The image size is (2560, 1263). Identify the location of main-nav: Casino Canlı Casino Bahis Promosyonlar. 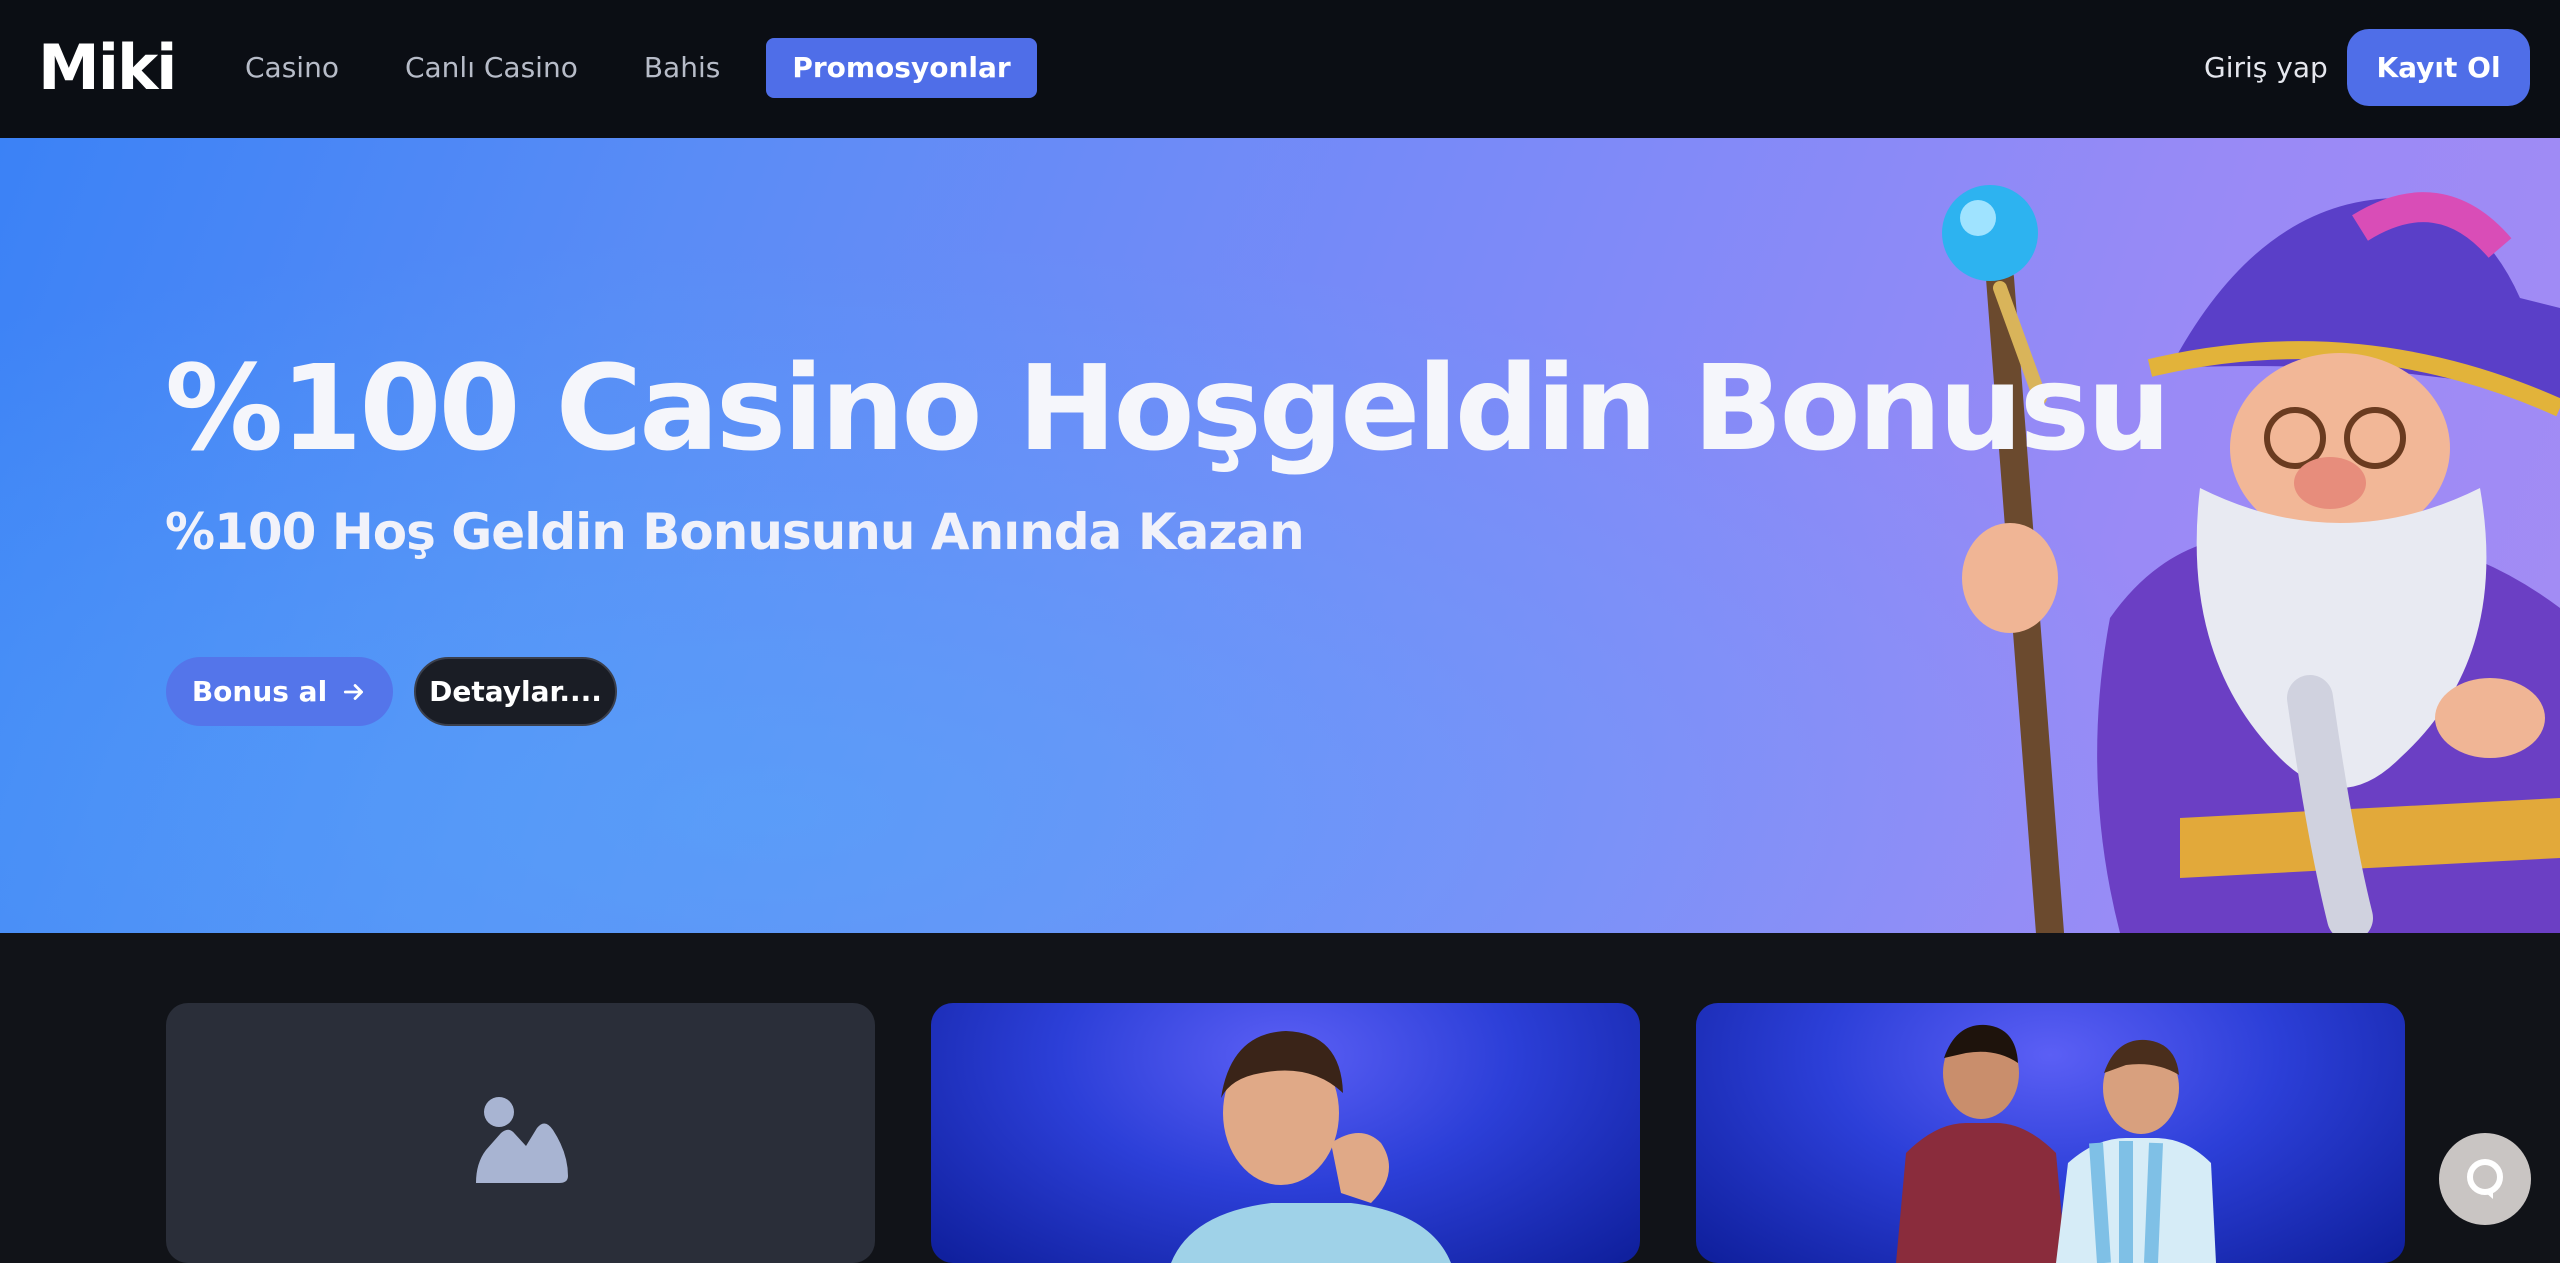
(644, 68).